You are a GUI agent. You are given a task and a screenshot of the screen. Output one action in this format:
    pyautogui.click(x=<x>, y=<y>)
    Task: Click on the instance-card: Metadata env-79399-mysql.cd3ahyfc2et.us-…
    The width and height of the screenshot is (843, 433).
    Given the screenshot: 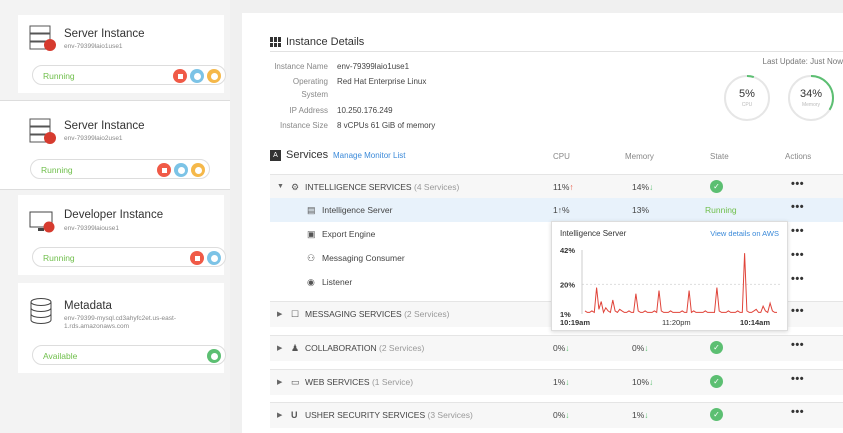 What is the action you would take?
    pyautogui.click(x=122, y=328)
    